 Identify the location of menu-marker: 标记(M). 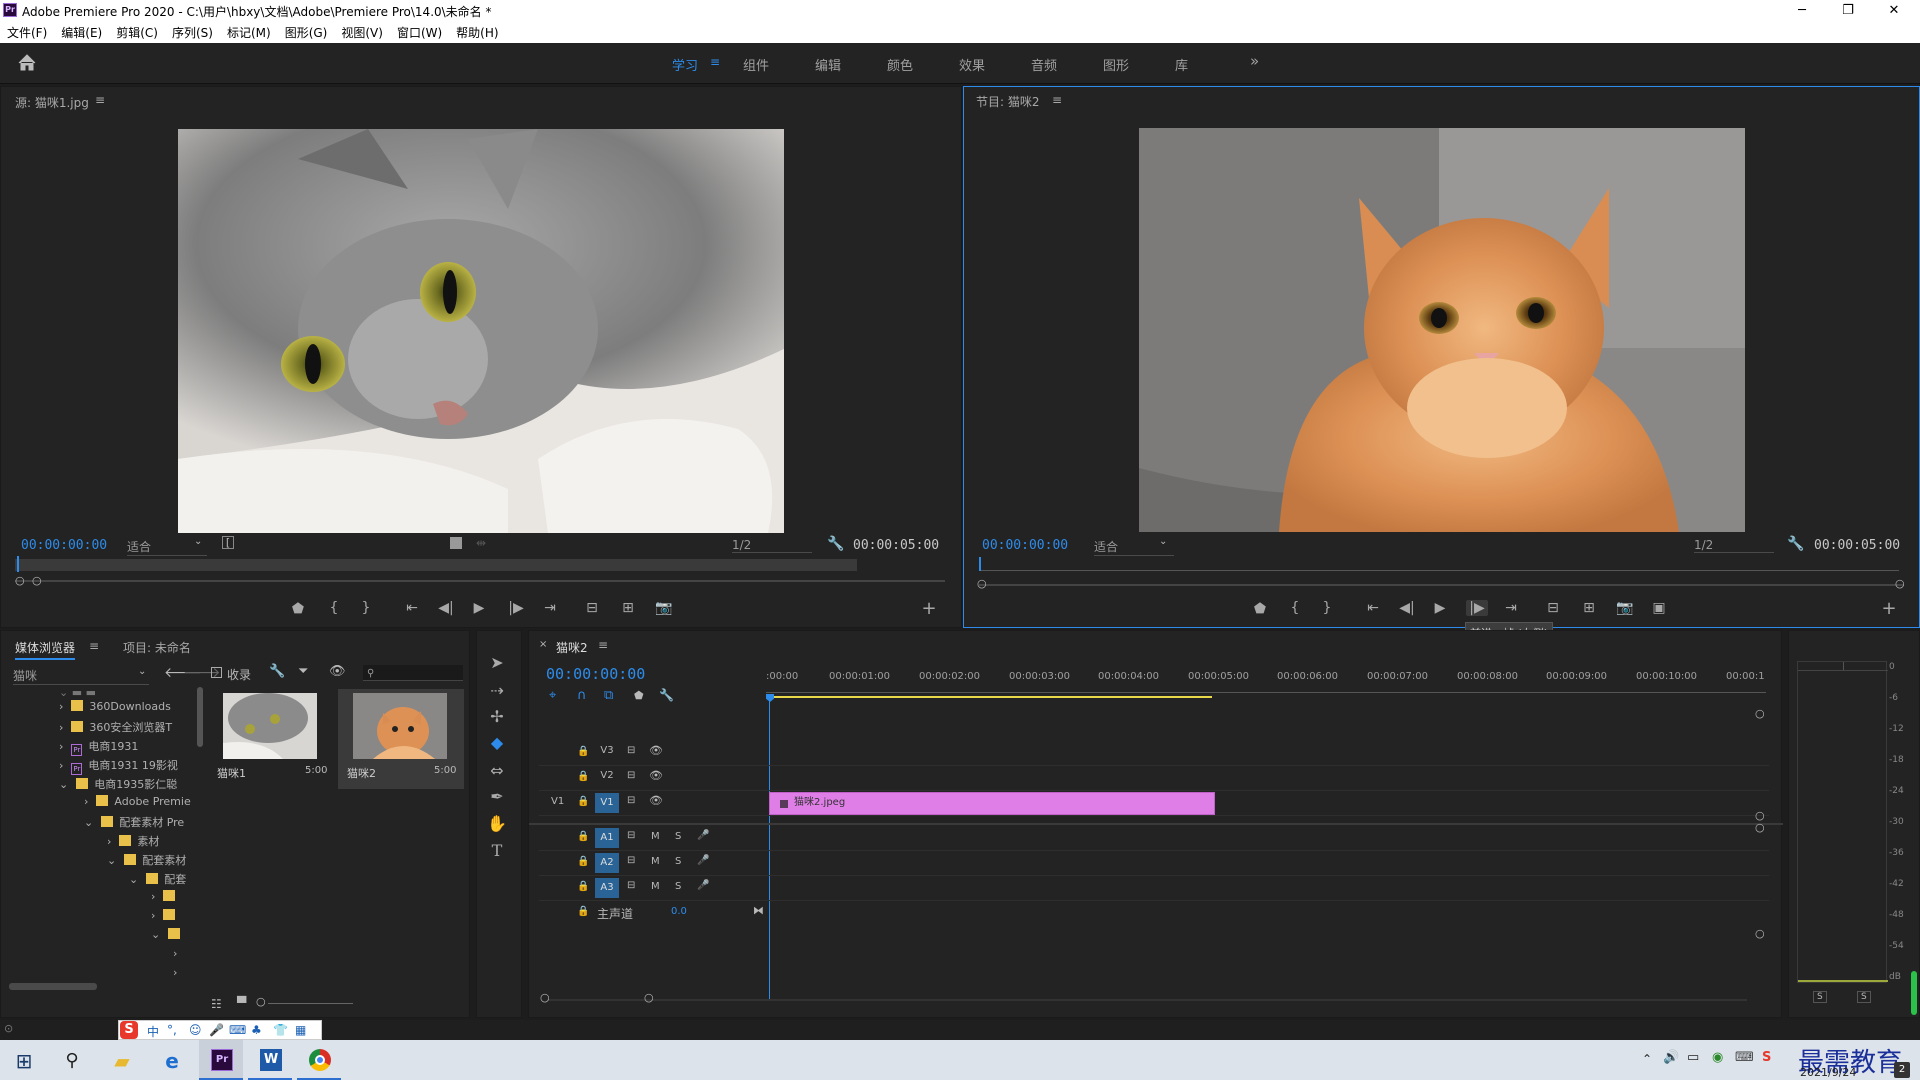
(249, 31).